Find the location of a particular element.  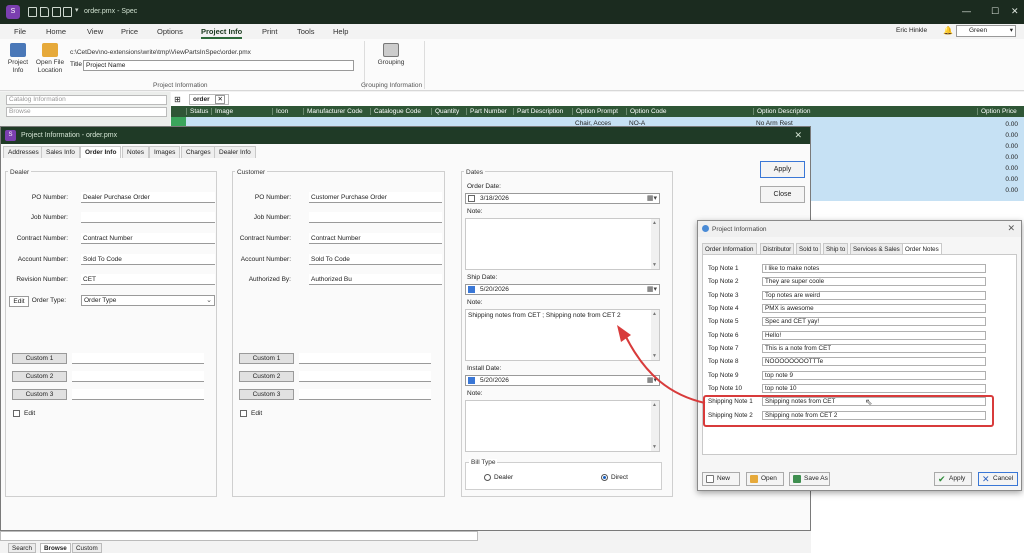

dealer-custom-3-button: Custom 3 is located at coordinates (39, 394).